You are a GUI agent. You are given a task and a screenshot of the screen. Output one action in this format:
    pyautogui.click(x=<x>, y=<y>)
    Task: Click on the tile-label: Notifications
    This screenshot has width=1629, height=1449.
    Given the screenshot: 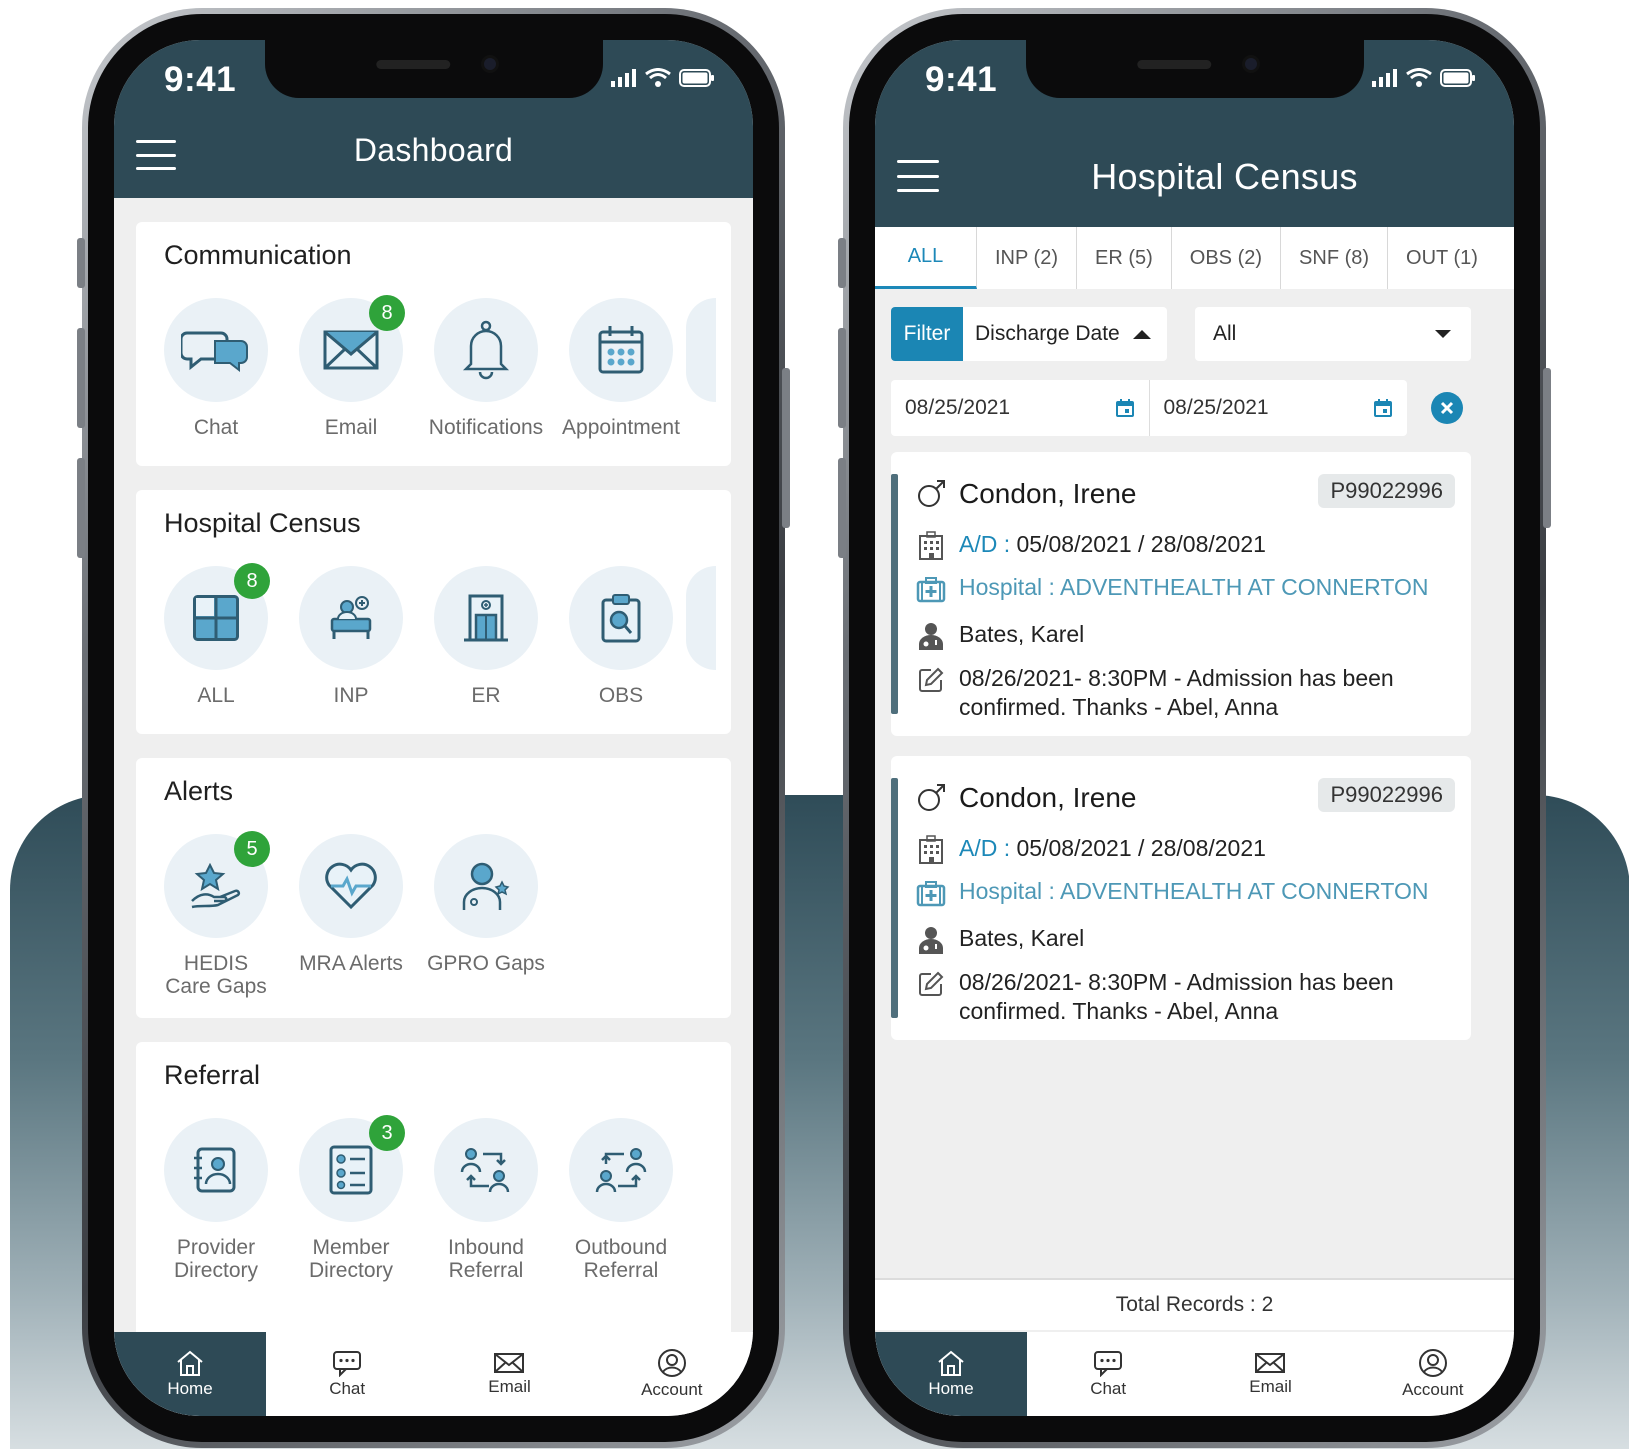 What is the action you would take?
    pyautogui.click(x=486, y=427)
    